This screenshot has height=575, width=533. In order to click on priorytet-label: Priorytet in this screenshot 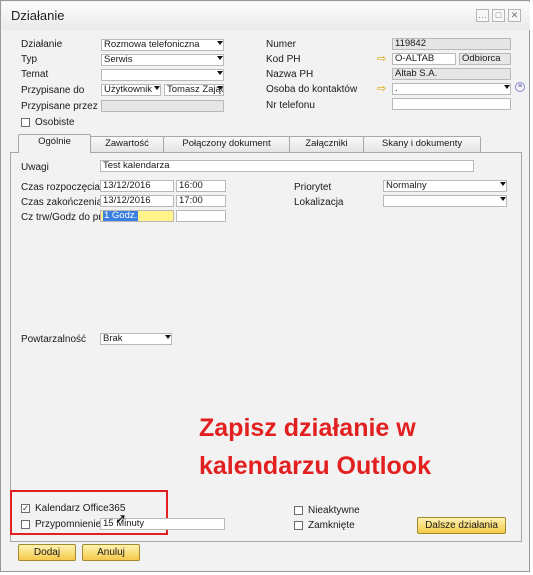, I will do `click(313, 187)`.